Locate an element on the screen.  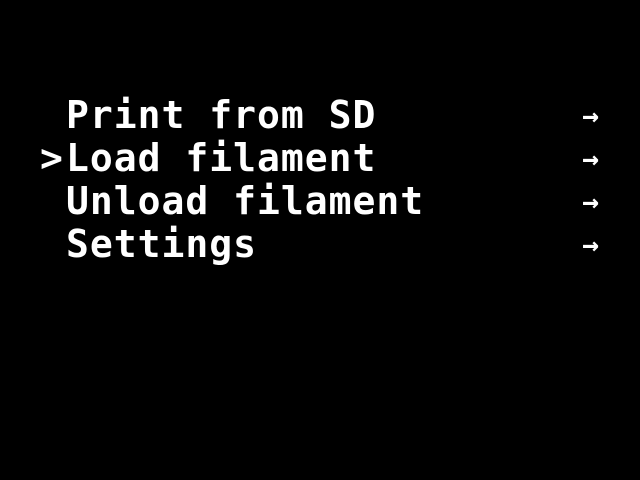
menu-item-print-from-sd: Print from SD → is located at coordinates (330, 115).